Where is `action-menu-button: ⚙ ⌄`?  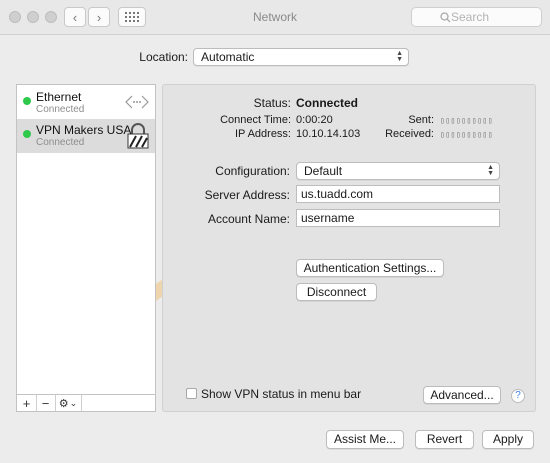 action-menu-button: ⚙ ⌄ is located at coordinates (68, 403).